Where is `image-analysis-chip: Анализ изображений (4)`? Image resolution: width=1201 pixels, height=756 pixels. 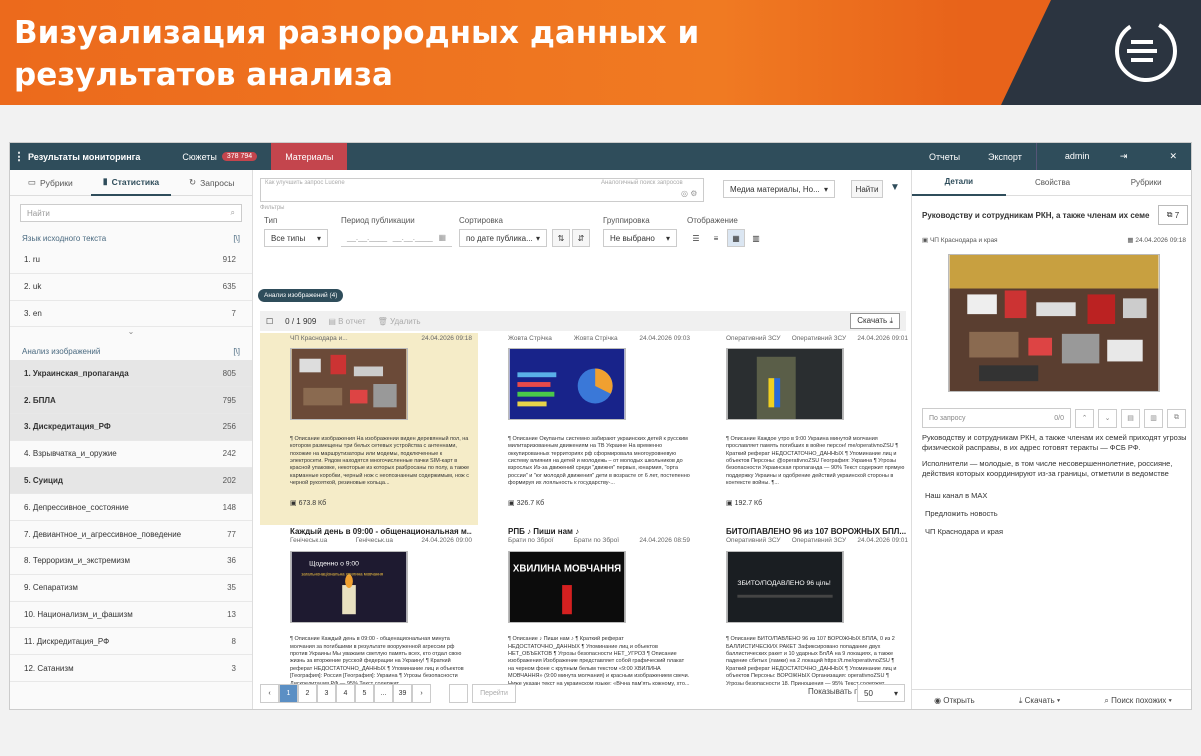 image-analysis-chip: Анализ изображений (4) is located at coordinates (301, 295).